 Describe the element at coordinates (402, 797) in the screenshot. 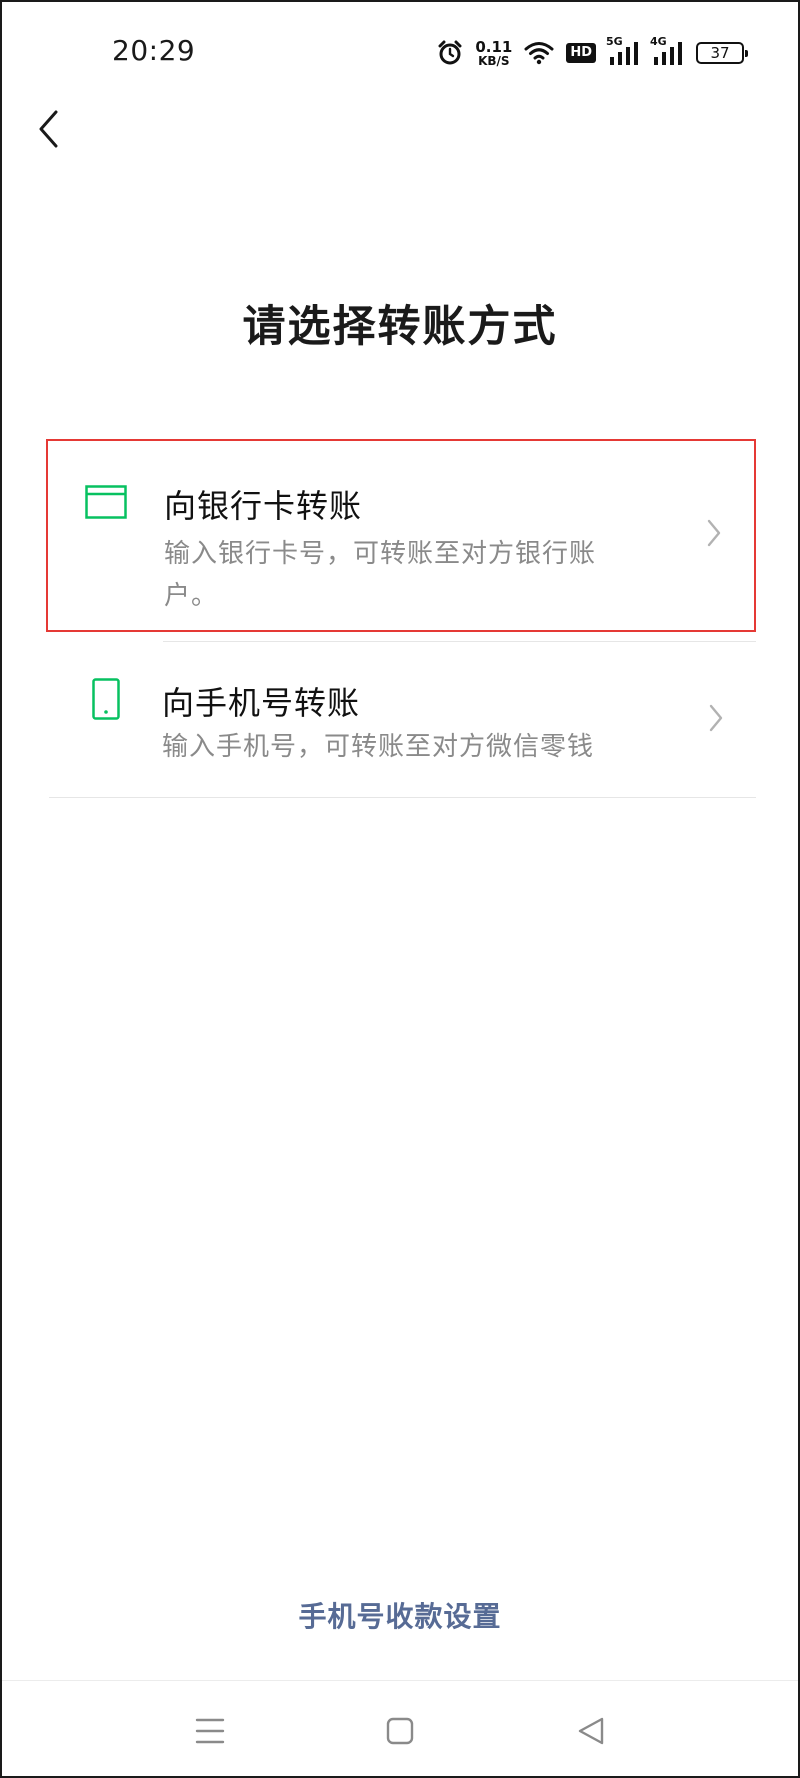

I see `divider` at that location.